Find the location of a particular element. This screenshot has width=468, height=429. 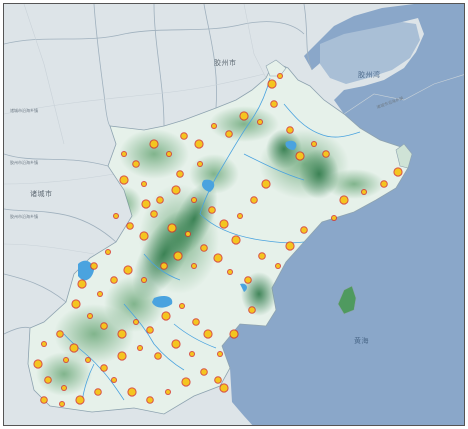

label-city-east: 胶州市 is located at coordinates (225, 63).